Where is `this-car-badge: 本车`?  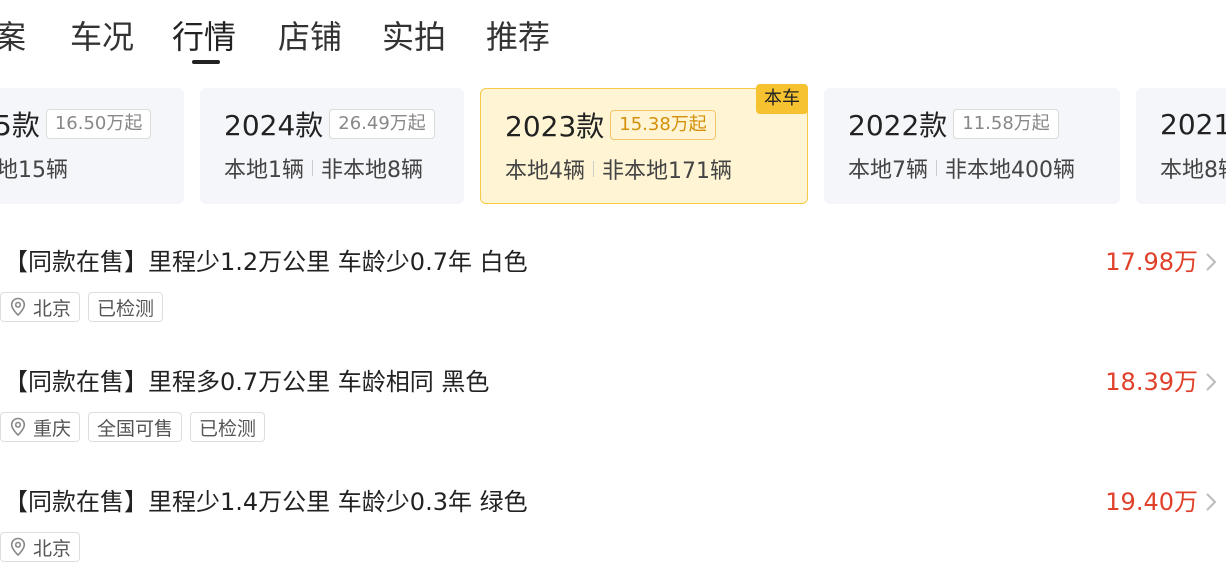 this-car-badge: 本车 is located at coordinates (782, 99).